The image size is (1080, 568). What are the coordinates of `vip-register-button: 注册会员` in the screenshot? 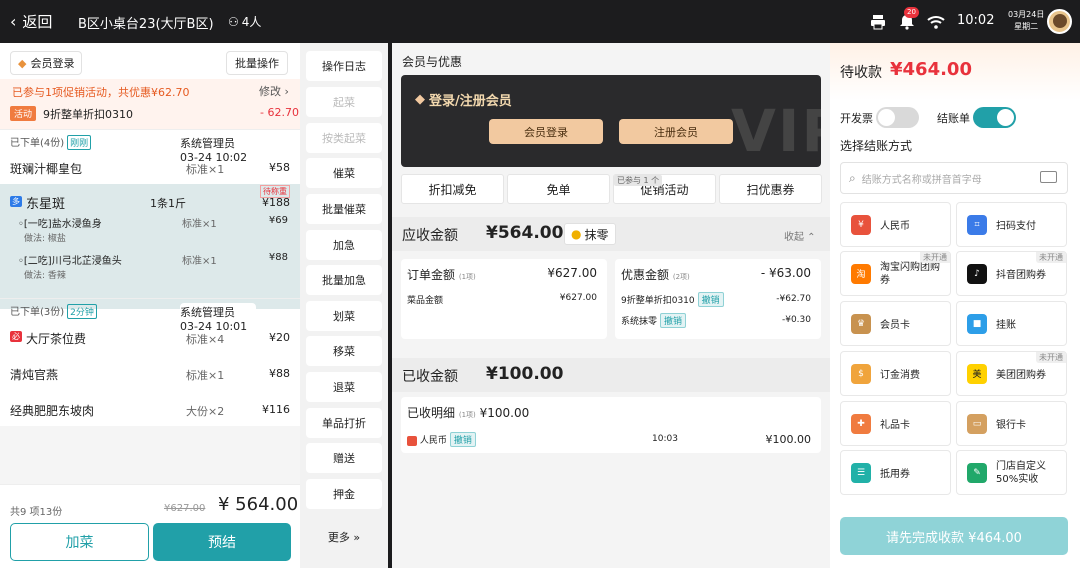 It's located at (676, 131).